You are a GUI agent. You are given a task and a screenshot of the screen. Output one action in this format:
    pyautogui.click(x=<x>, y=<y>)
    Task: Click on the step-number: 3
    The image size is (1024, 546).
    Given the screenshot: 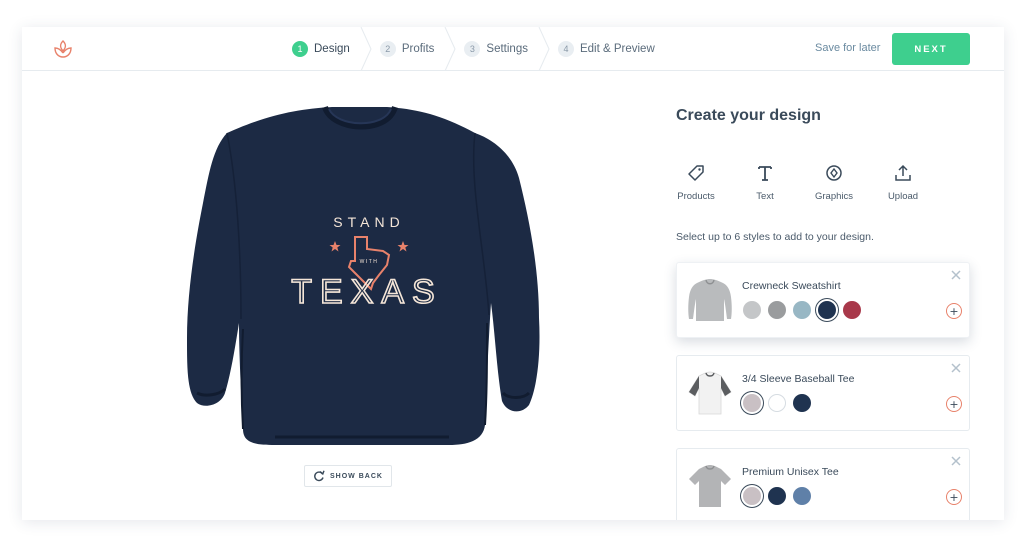 What is the action you would take?
    pyautogui.click(x=472, y=49)
    